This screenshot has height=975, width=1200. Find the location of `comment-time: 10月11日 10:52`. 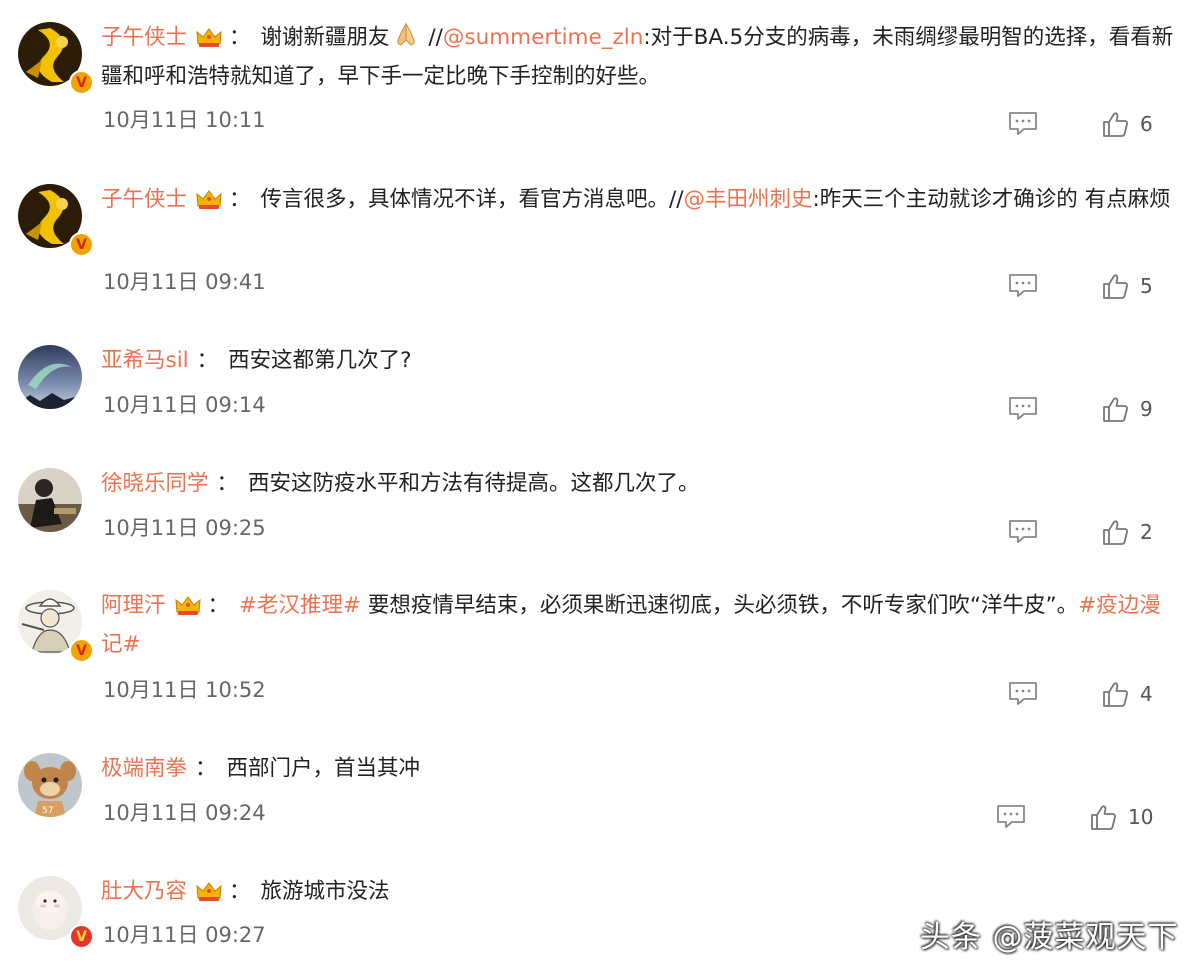

comment-time: 10月11日 10:52 is located at coordinates (184, 690).